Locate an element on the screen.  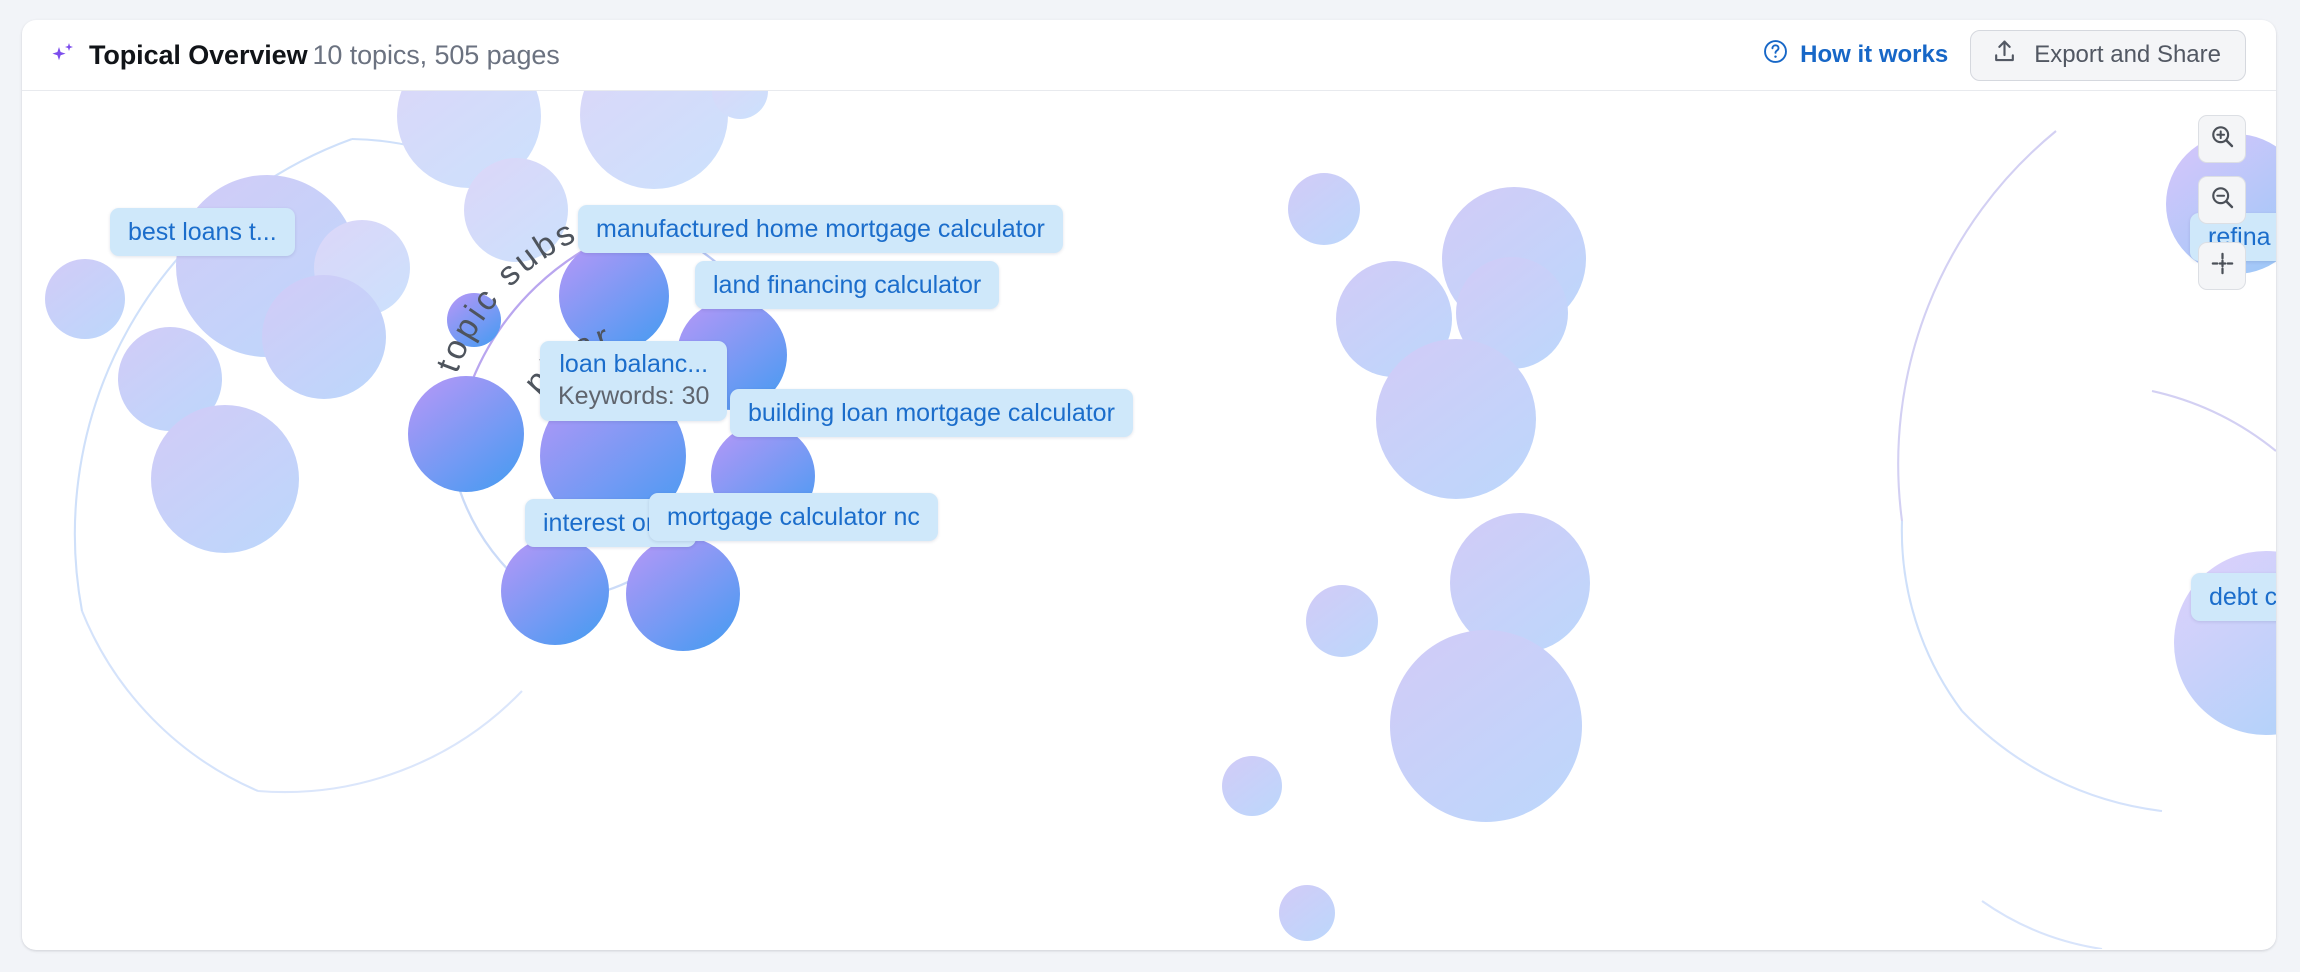
header-left-group: Topical Overview 10 topics, 505 pages is located at coordinates (304, 55).